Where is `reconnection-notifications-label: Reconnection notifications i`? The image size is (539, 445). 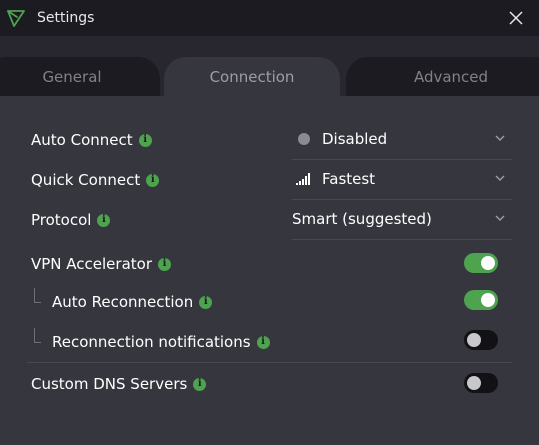 reconnection-notifications-label: Reconnection notifications i is located at coordinates (161, 342).